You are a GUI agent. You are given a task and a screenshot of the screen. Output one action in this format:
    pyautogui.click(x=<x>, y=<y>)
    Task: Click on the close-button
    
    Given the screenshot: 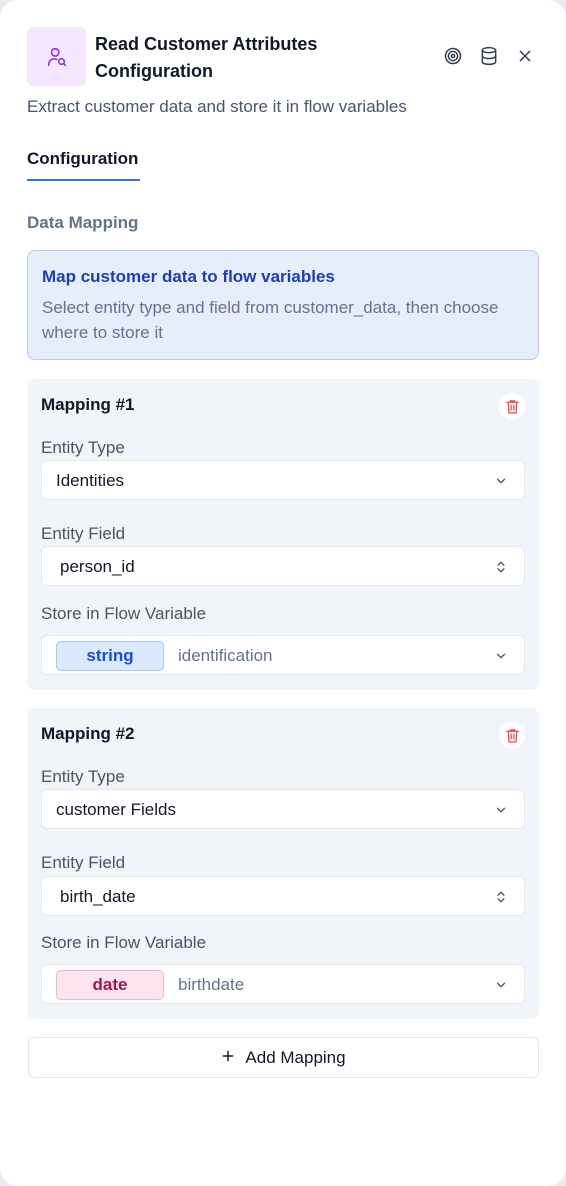 What is the action you would take?
    pyautogui.click(x=525, y=56)
    